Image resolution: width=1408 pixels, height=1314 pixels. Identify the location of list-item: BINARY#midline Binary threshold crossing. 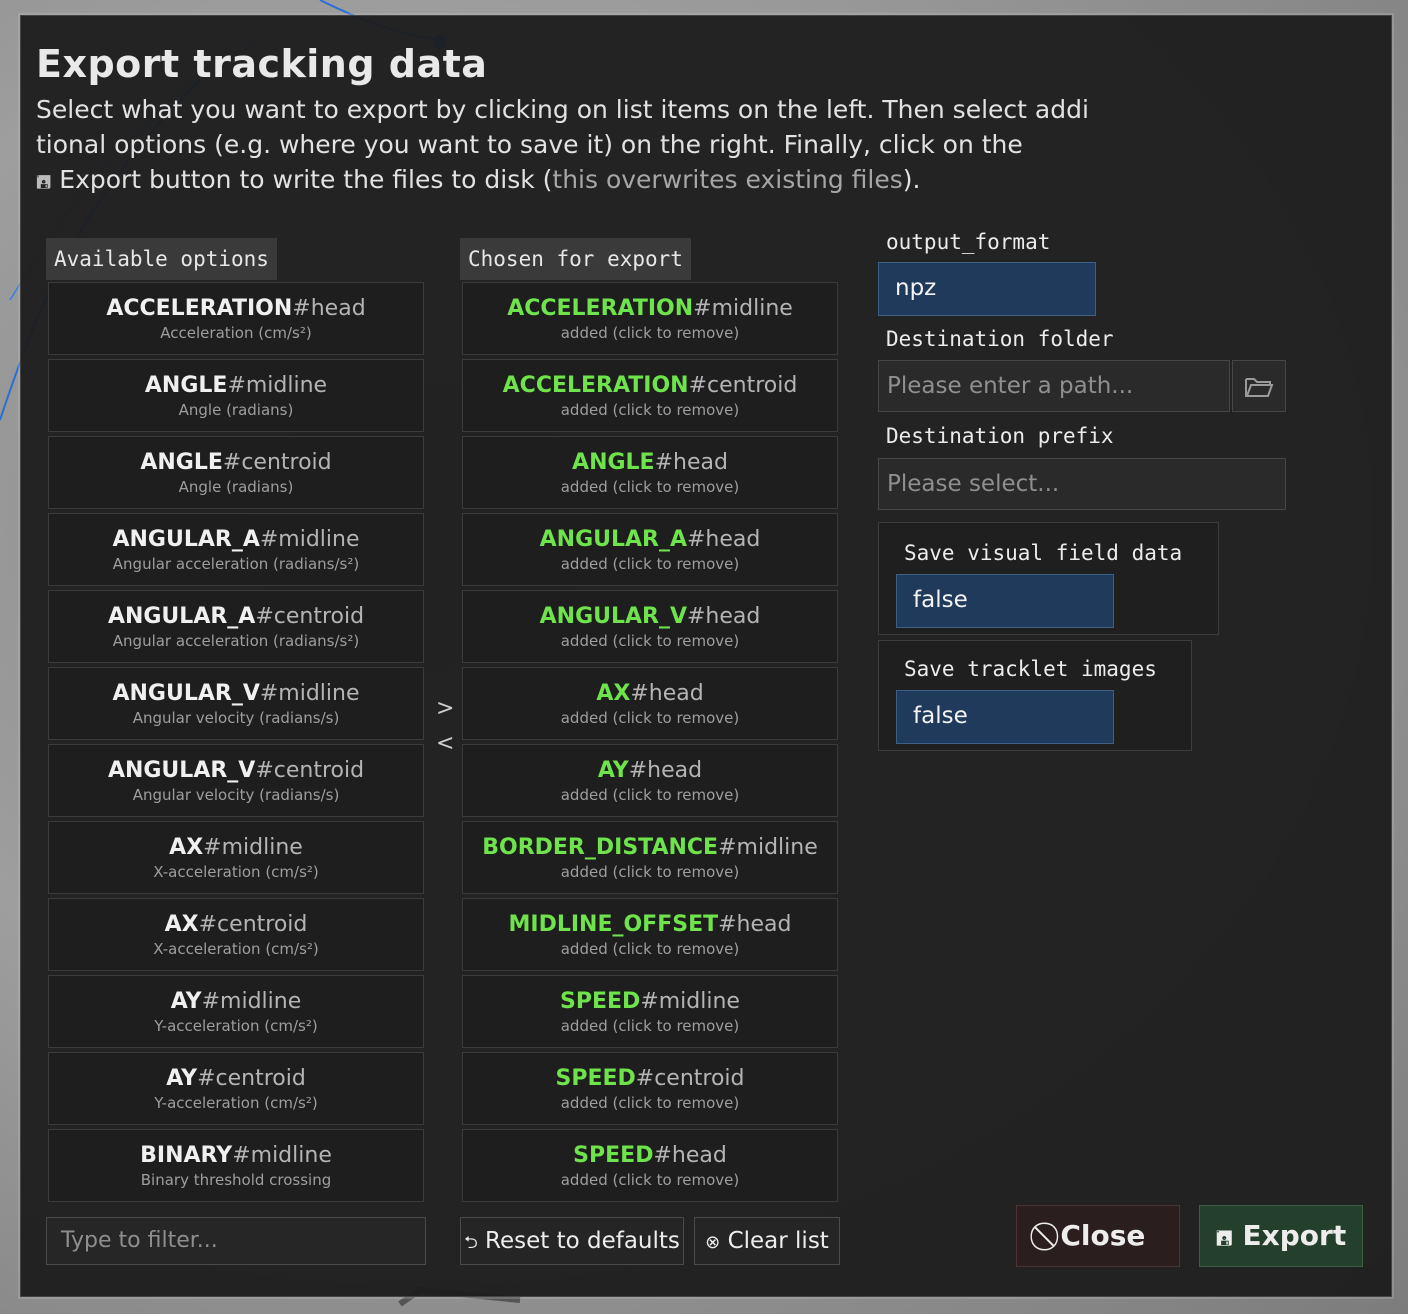
(236, 1165).